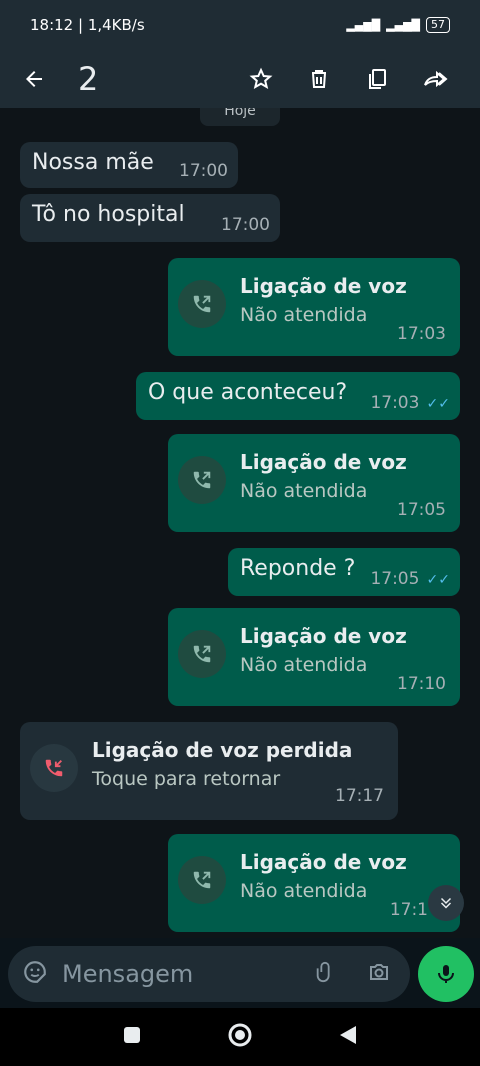 The height and width of the screenshot is (1066, 480). I want to click on sticker-icon, so click(35, 974).